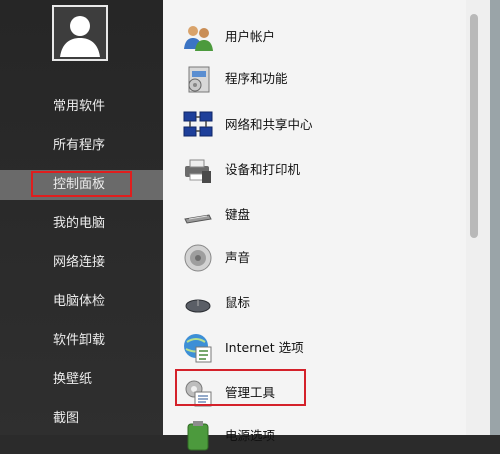 Image resolution: width=500 pixels, height=454 pixels. What do you see at coordinates (317, 170) in the screenshot?
I see `list-item-devices-printers: 设备和打印机` at bounding box center [317, 170].